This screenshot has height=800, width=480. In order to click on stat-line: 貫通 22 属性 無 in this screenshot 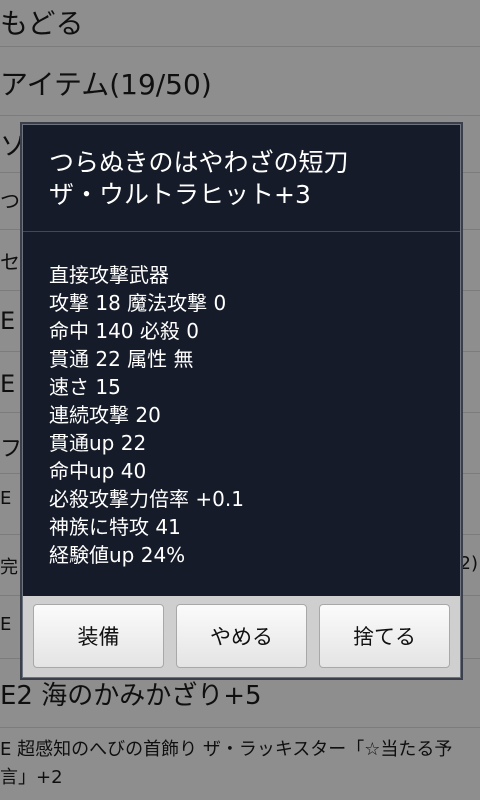, I will do `click(121, 359)`.